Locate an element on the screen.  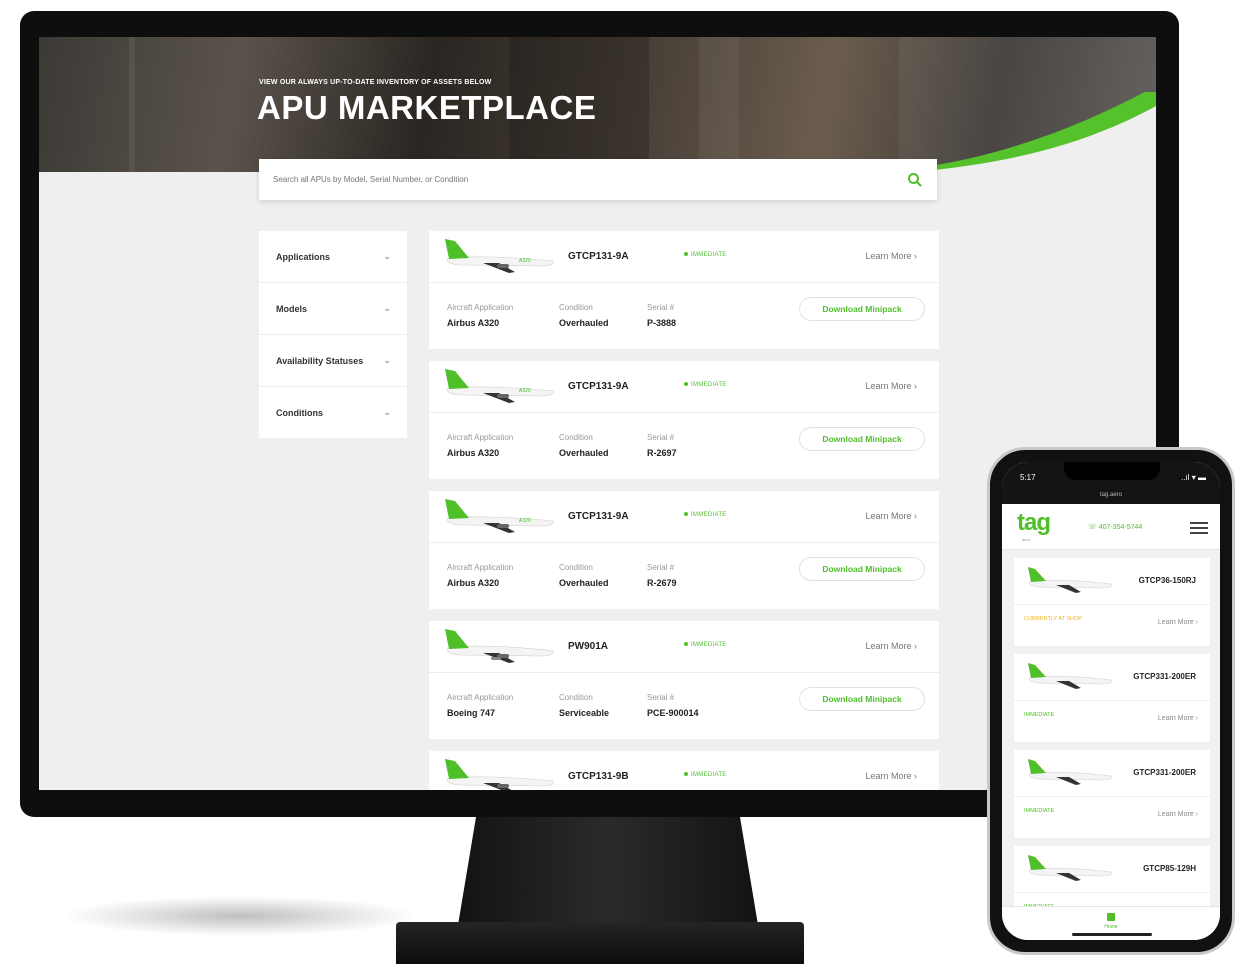
serial-value: R-2697 is located at coordinates (662, 453).